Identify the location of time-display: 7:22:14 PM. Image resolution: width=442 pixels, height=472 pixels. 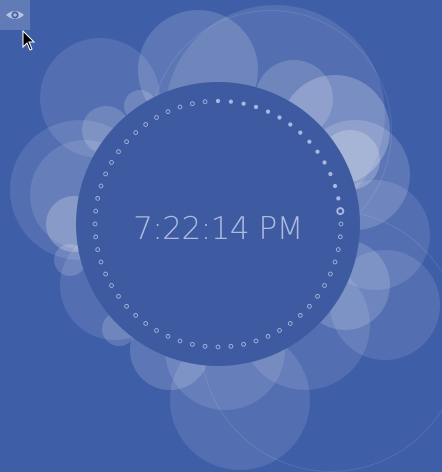
(218, 229).